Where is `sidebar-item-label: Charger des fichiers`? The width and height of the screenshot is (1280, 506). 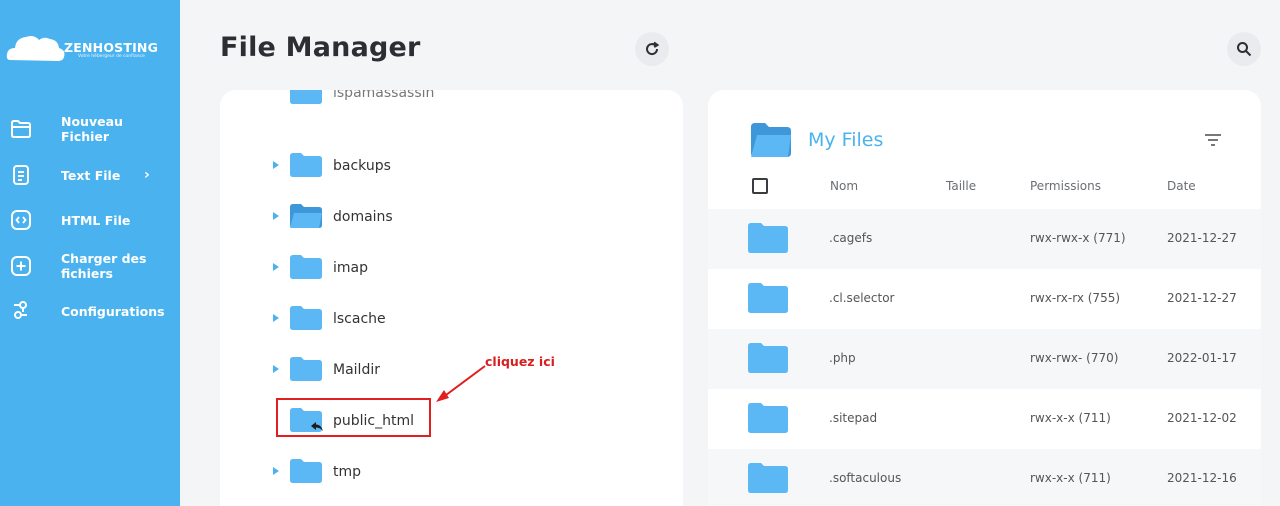
sidebar-item-label: Charger des fichiers is located at coordinates (104, 266).